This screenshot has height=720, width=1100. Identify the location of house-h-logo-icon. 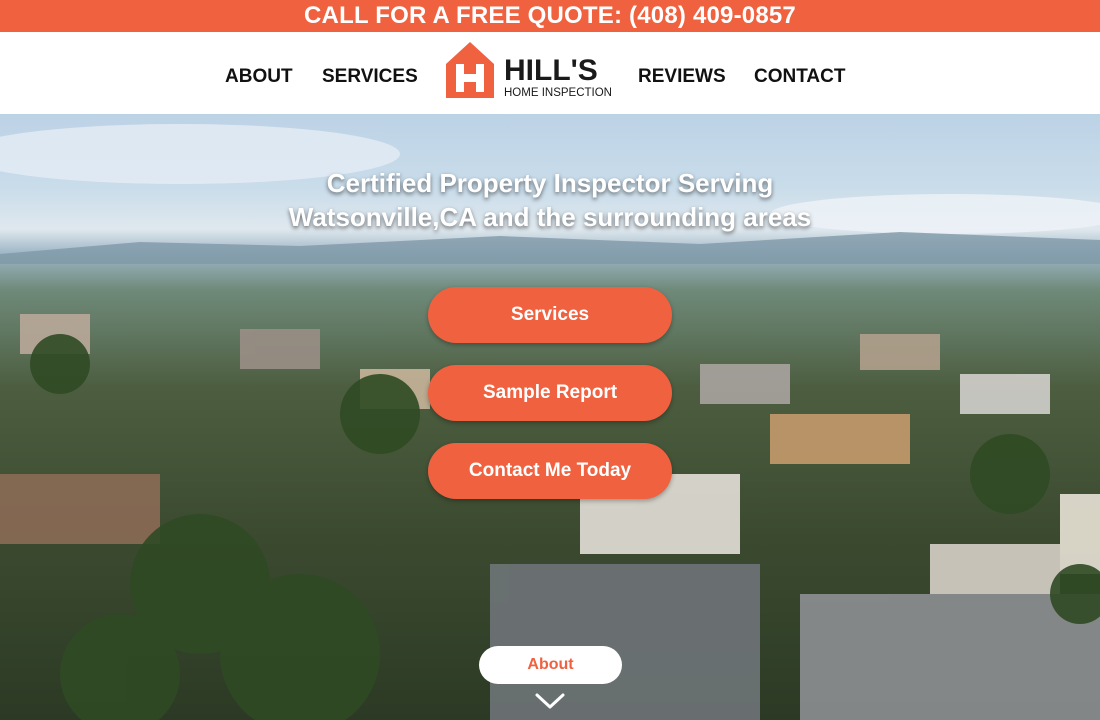
(470, 70).